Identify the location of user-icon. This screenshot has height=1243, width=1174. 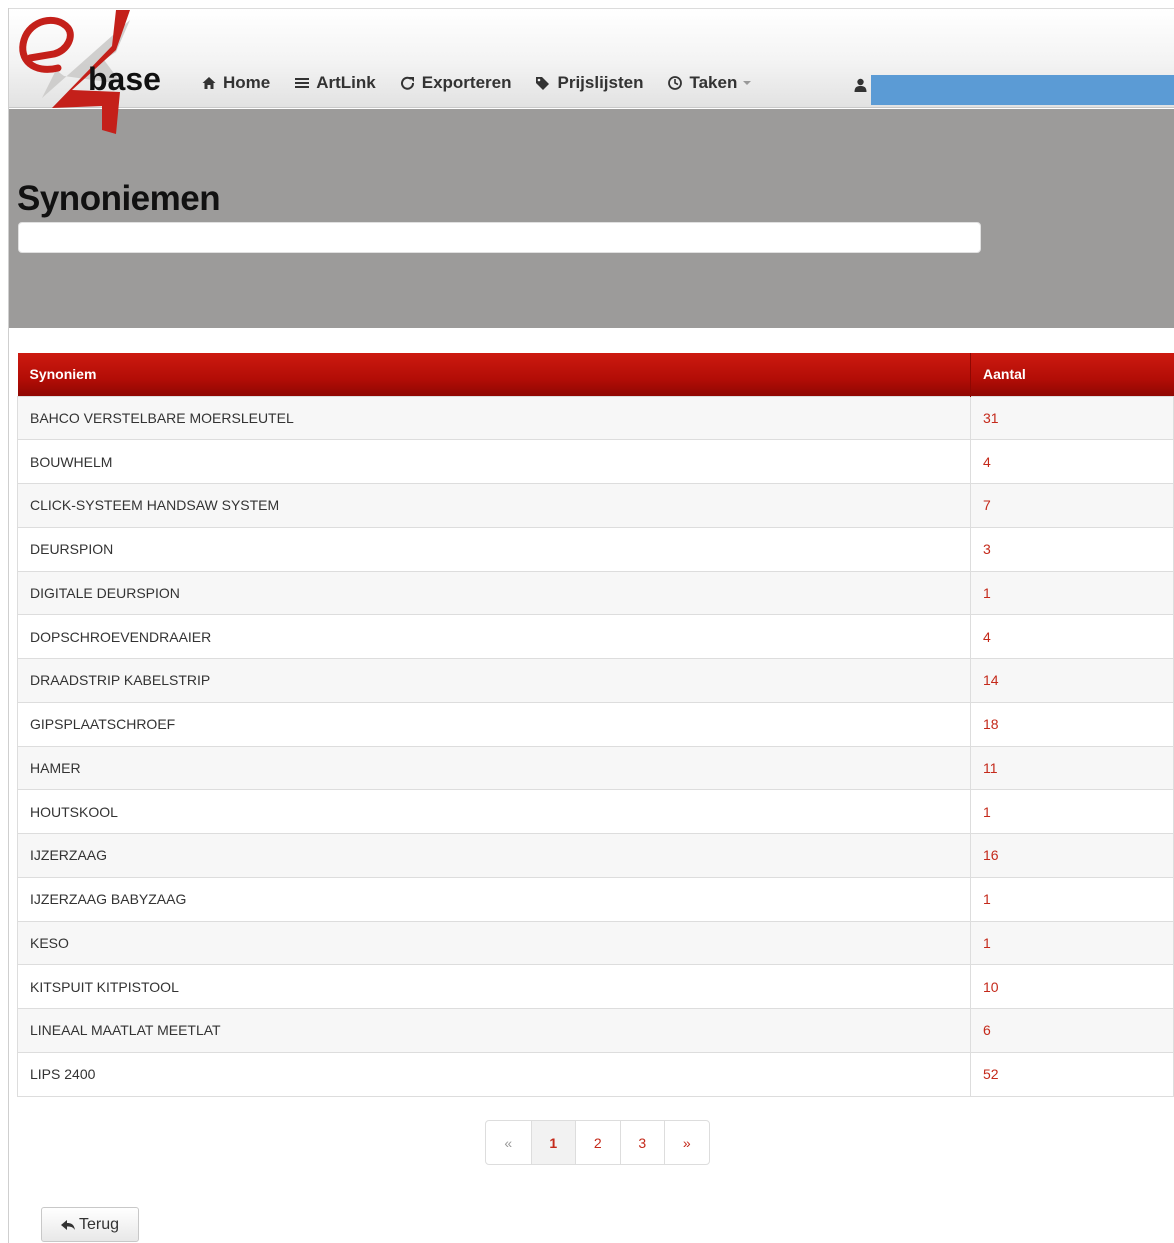
(860, 85).